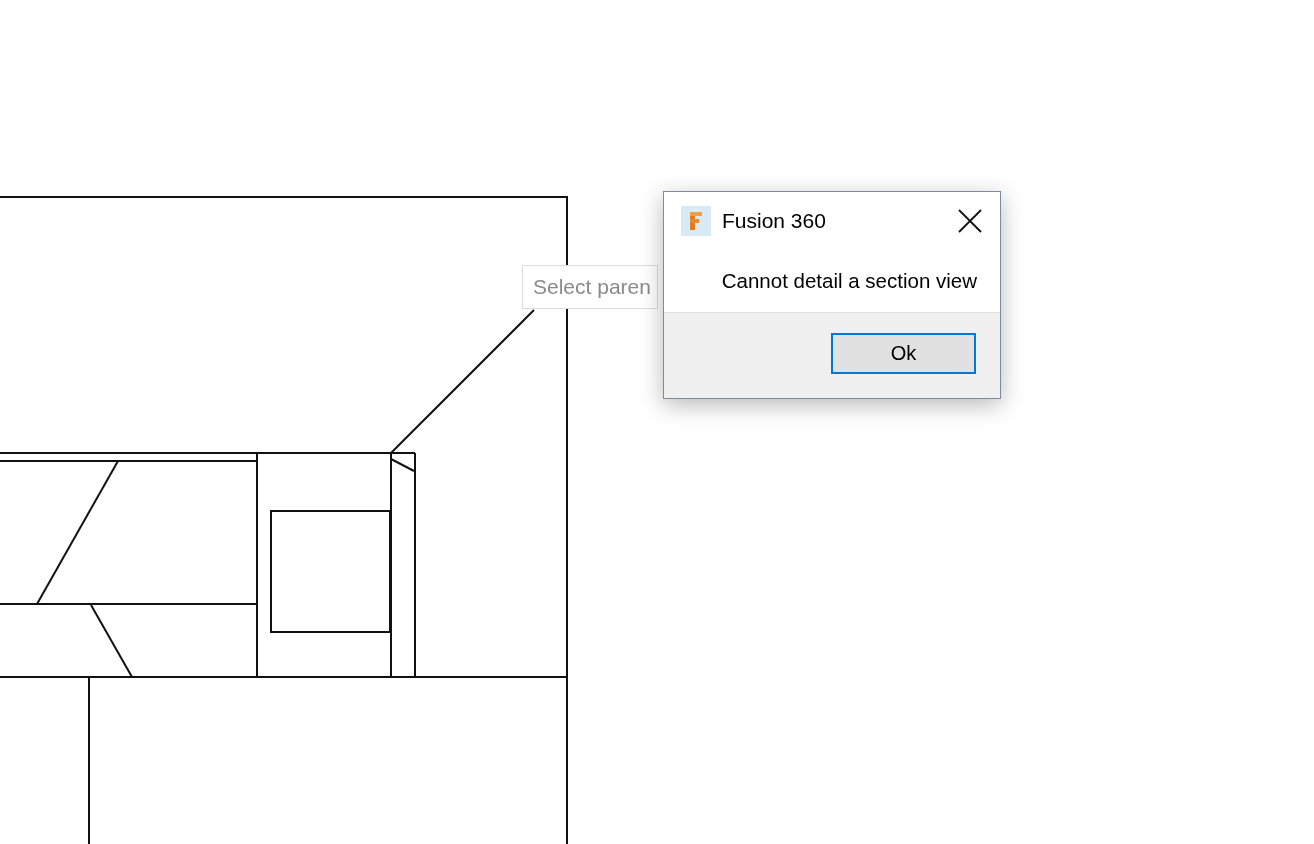 Image resolution: width=1314 pixels, height=844 pixels. I want to click on app-logo-icon, so click(696, 221).